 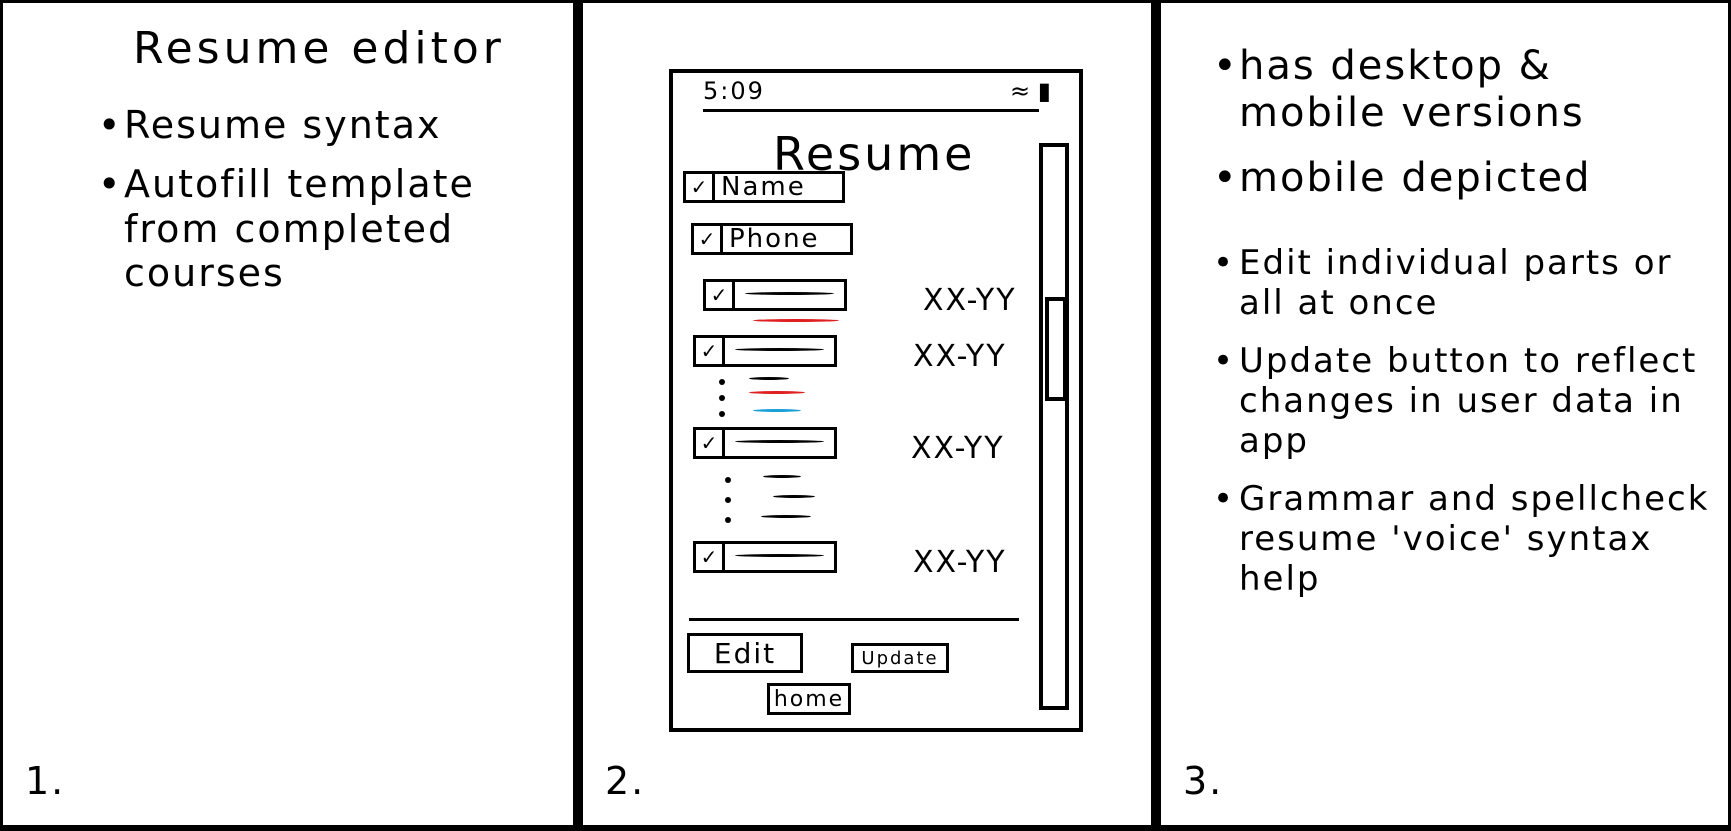 What do you see at coordinates (719, 295) in the screenshot?
I see `entry-1-checkbox: ✓` at bounding box center [719, 295].